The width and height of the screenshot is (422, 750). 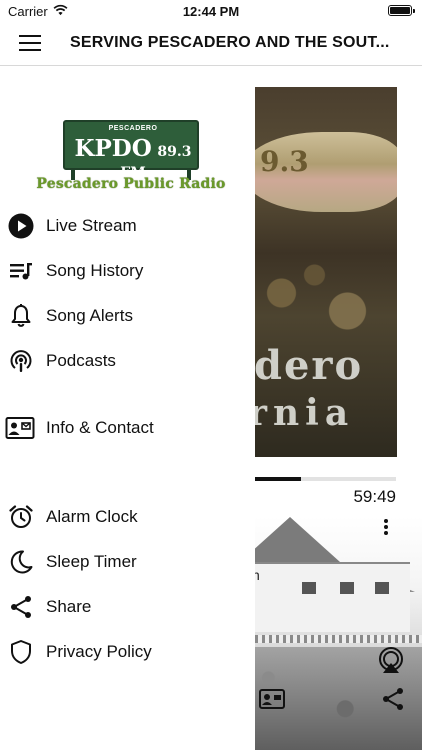 I want to click on clock-label: 12:44 PM, so click(x=211, y=11).